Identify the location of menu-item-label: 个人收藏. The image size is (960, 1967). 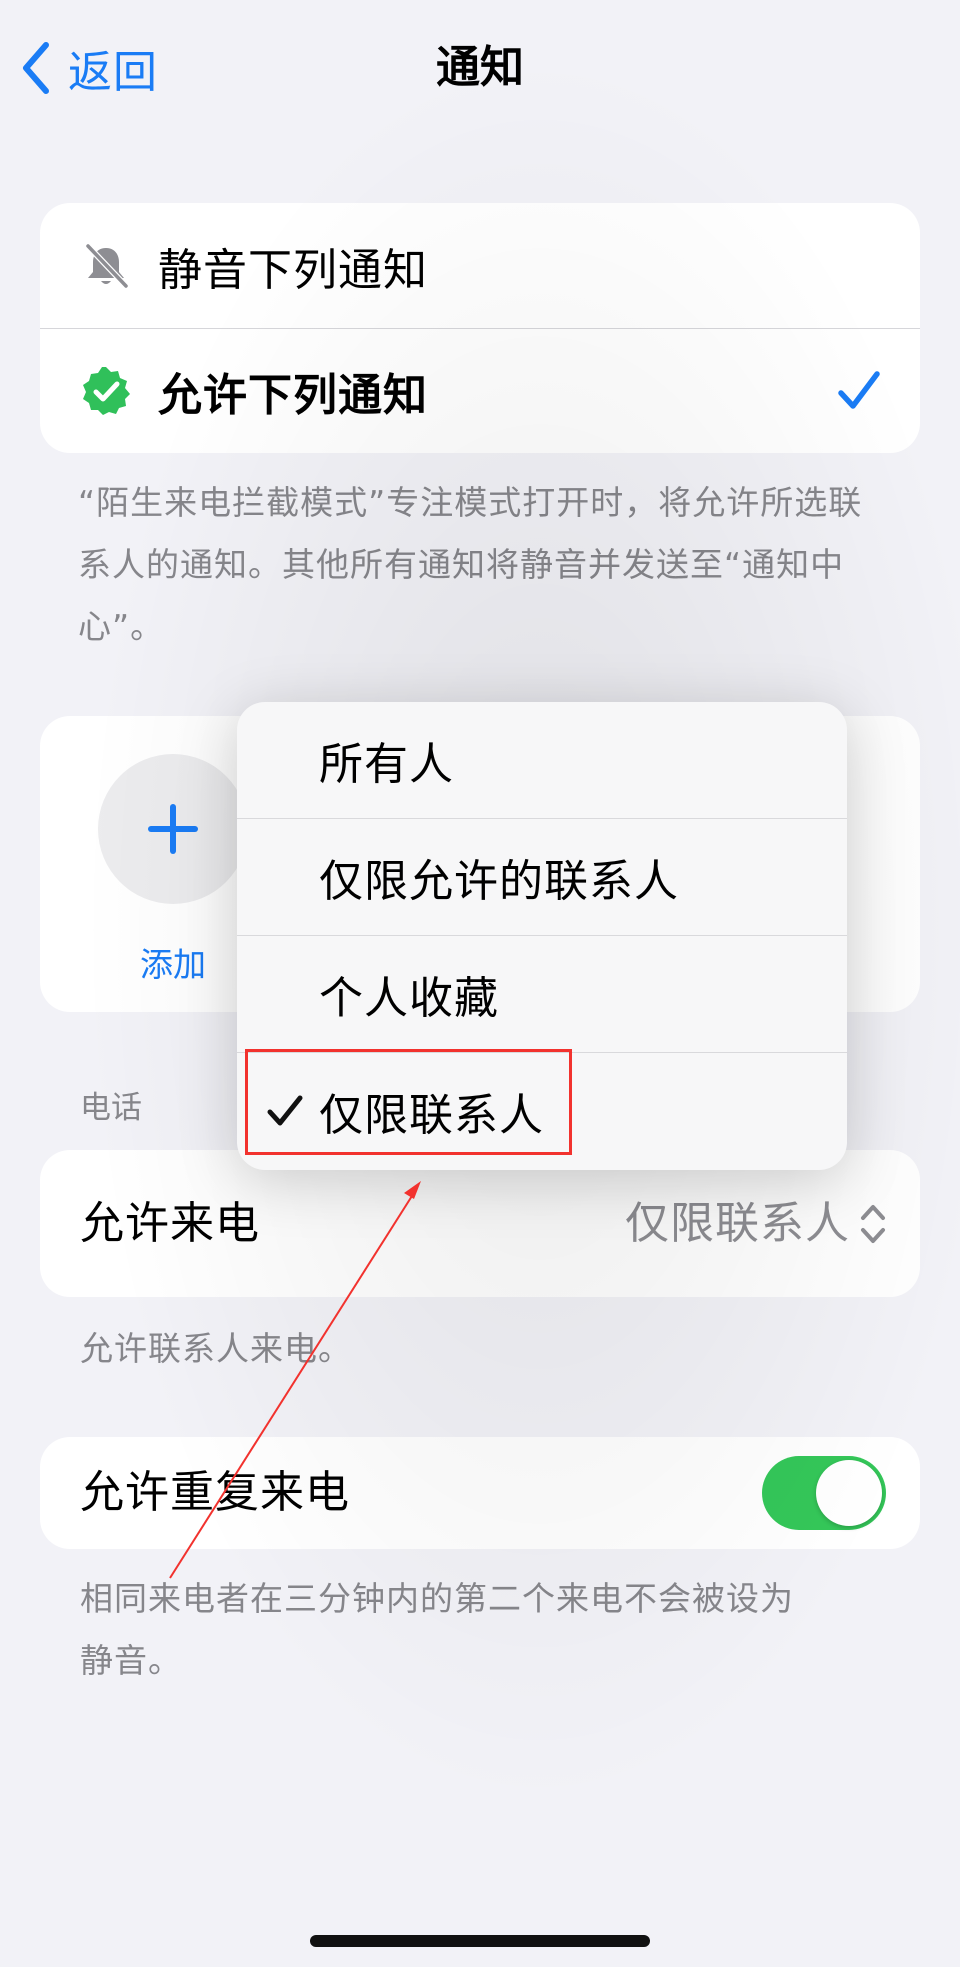
(409, 998).